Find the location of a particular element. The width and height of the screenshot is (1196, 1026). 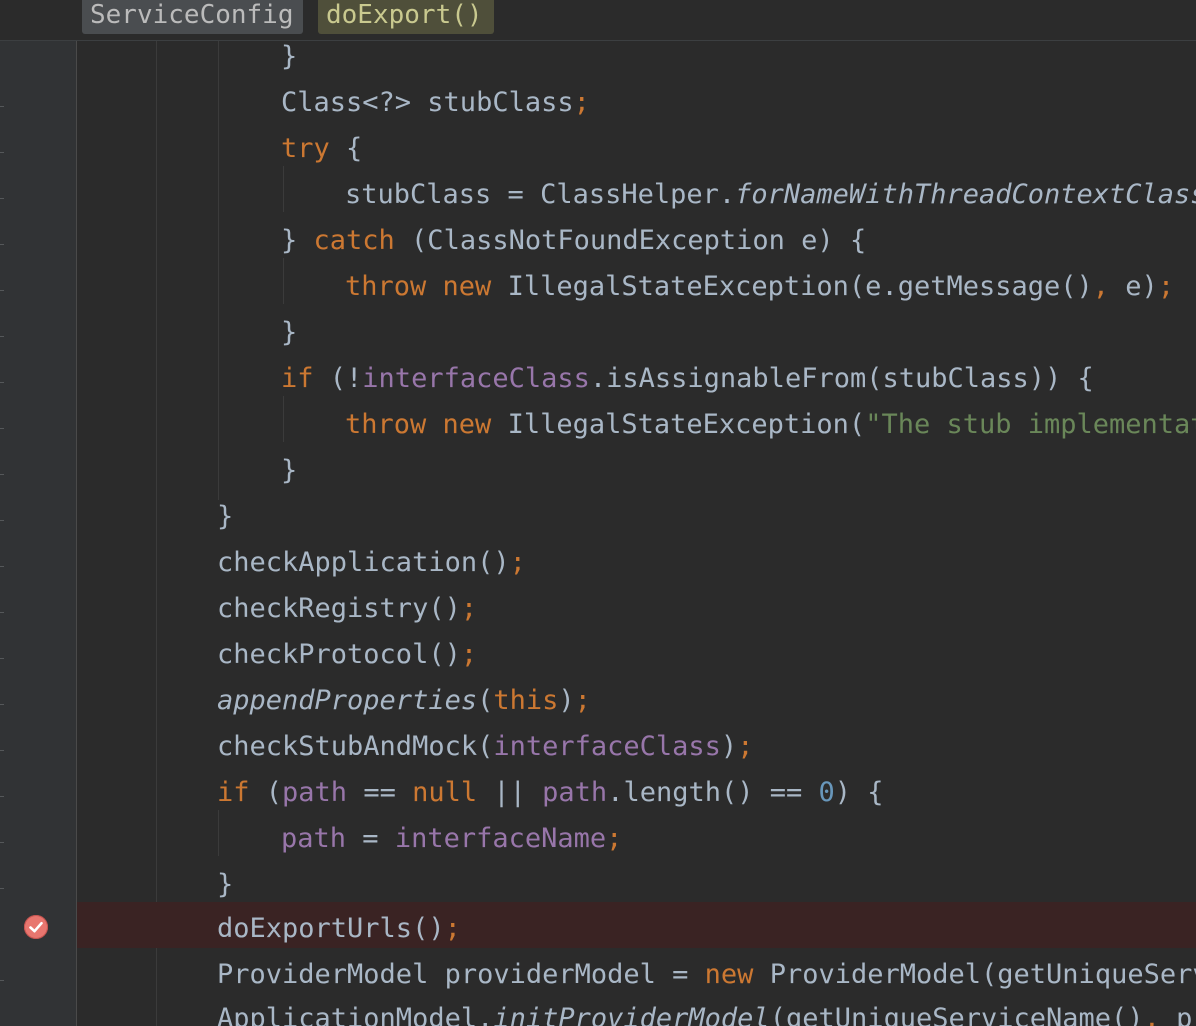

code-line: checkApplication(); is located at coordinates (371, 563).